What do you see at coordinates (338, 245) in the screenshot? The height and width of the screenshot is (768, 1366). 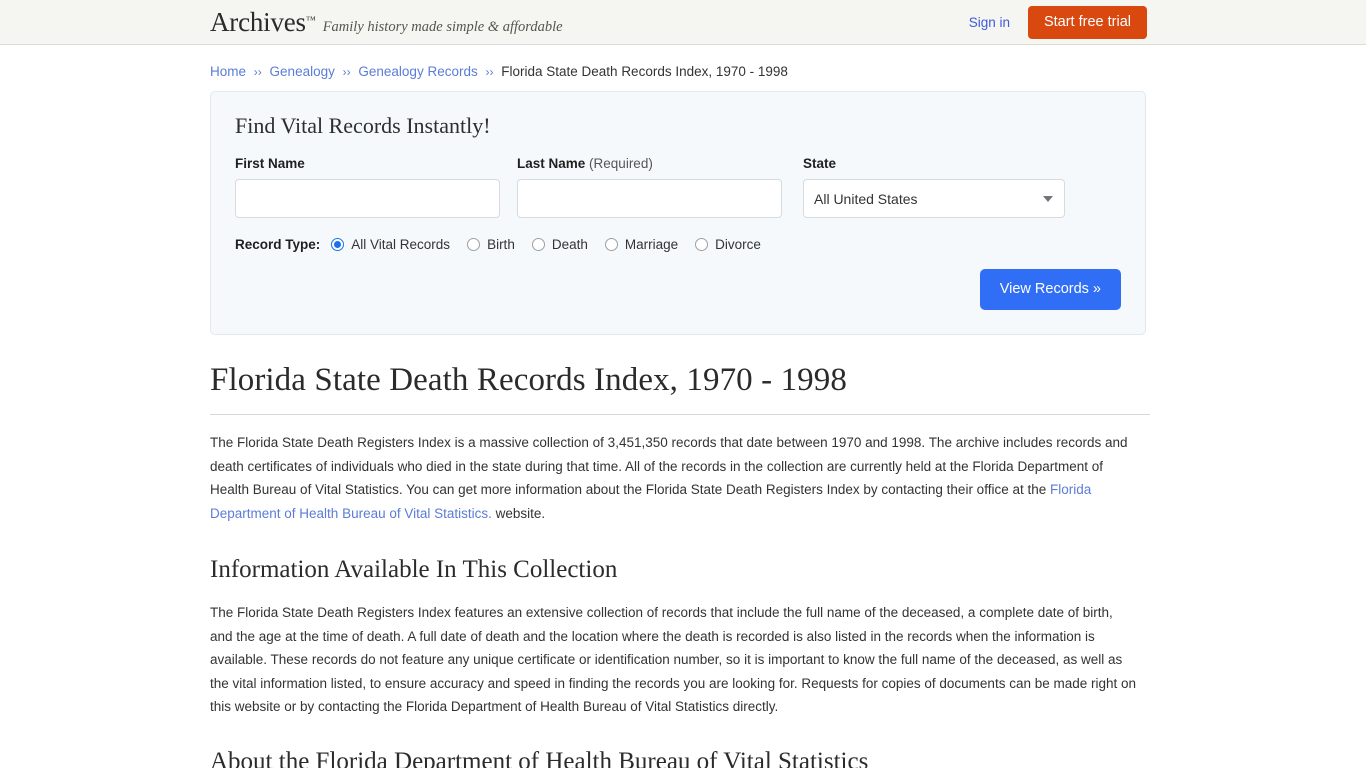 I see `radio-icon-checked` at bounding box center [338, 245].